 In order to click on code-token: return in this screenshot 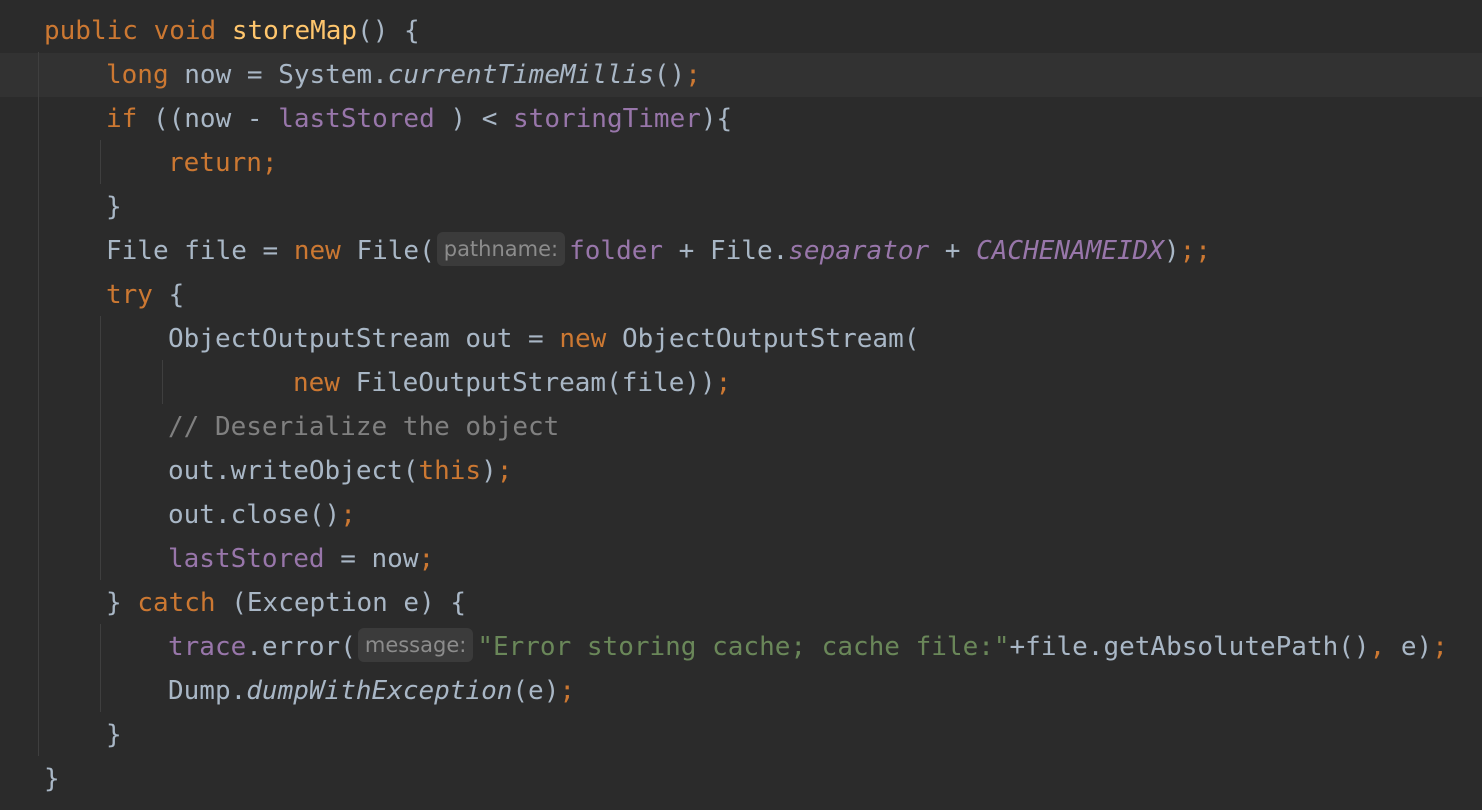, I will do `click(215, 163)`.